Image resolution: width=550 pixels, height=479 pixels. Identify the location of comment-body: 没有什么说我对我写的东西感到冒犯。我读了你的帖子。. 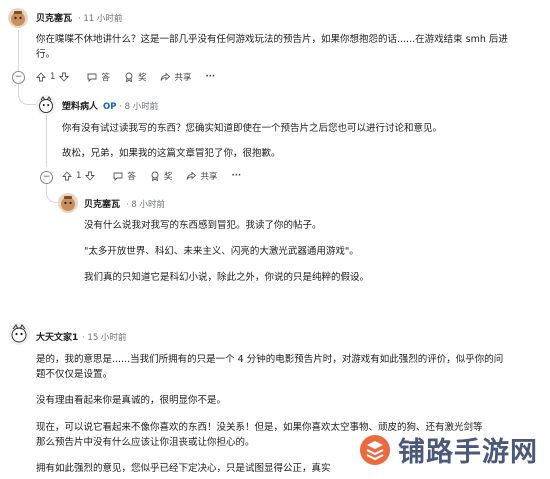
(203, 225).